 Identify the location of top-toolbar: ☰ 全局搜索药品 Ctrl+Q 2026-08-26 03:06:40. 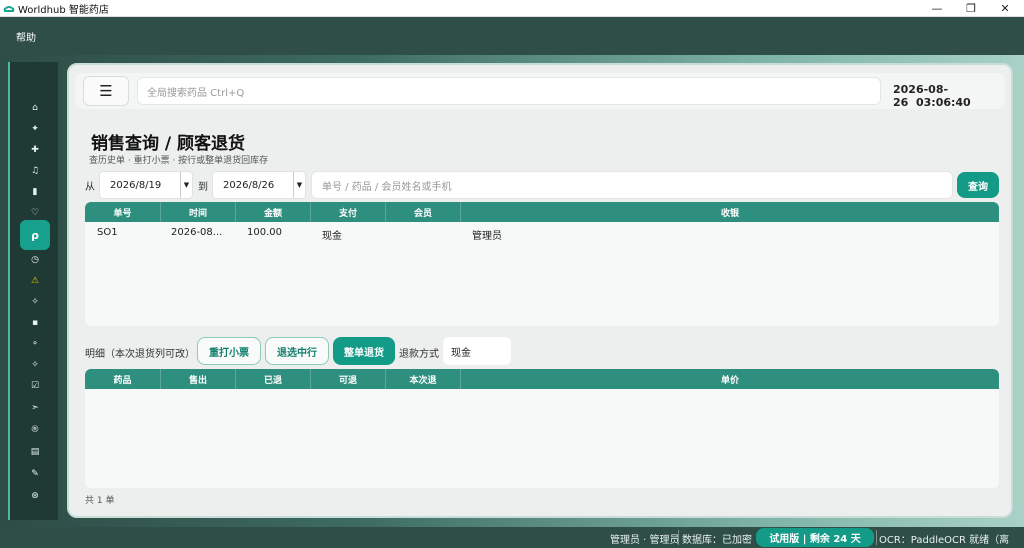
(540, 91).